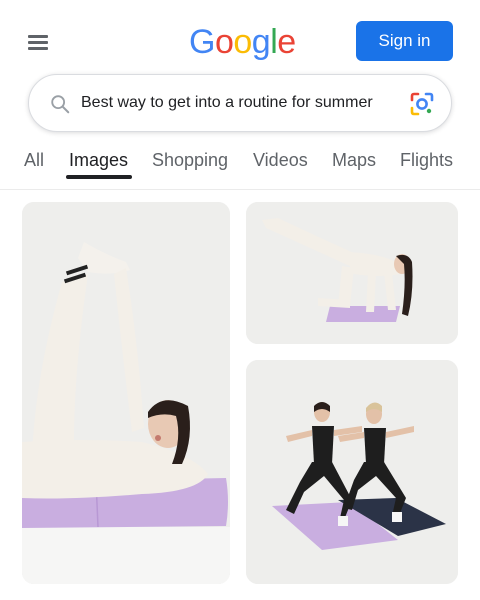  I want to click on top-bar: Google Sign in, so click(240, 36).